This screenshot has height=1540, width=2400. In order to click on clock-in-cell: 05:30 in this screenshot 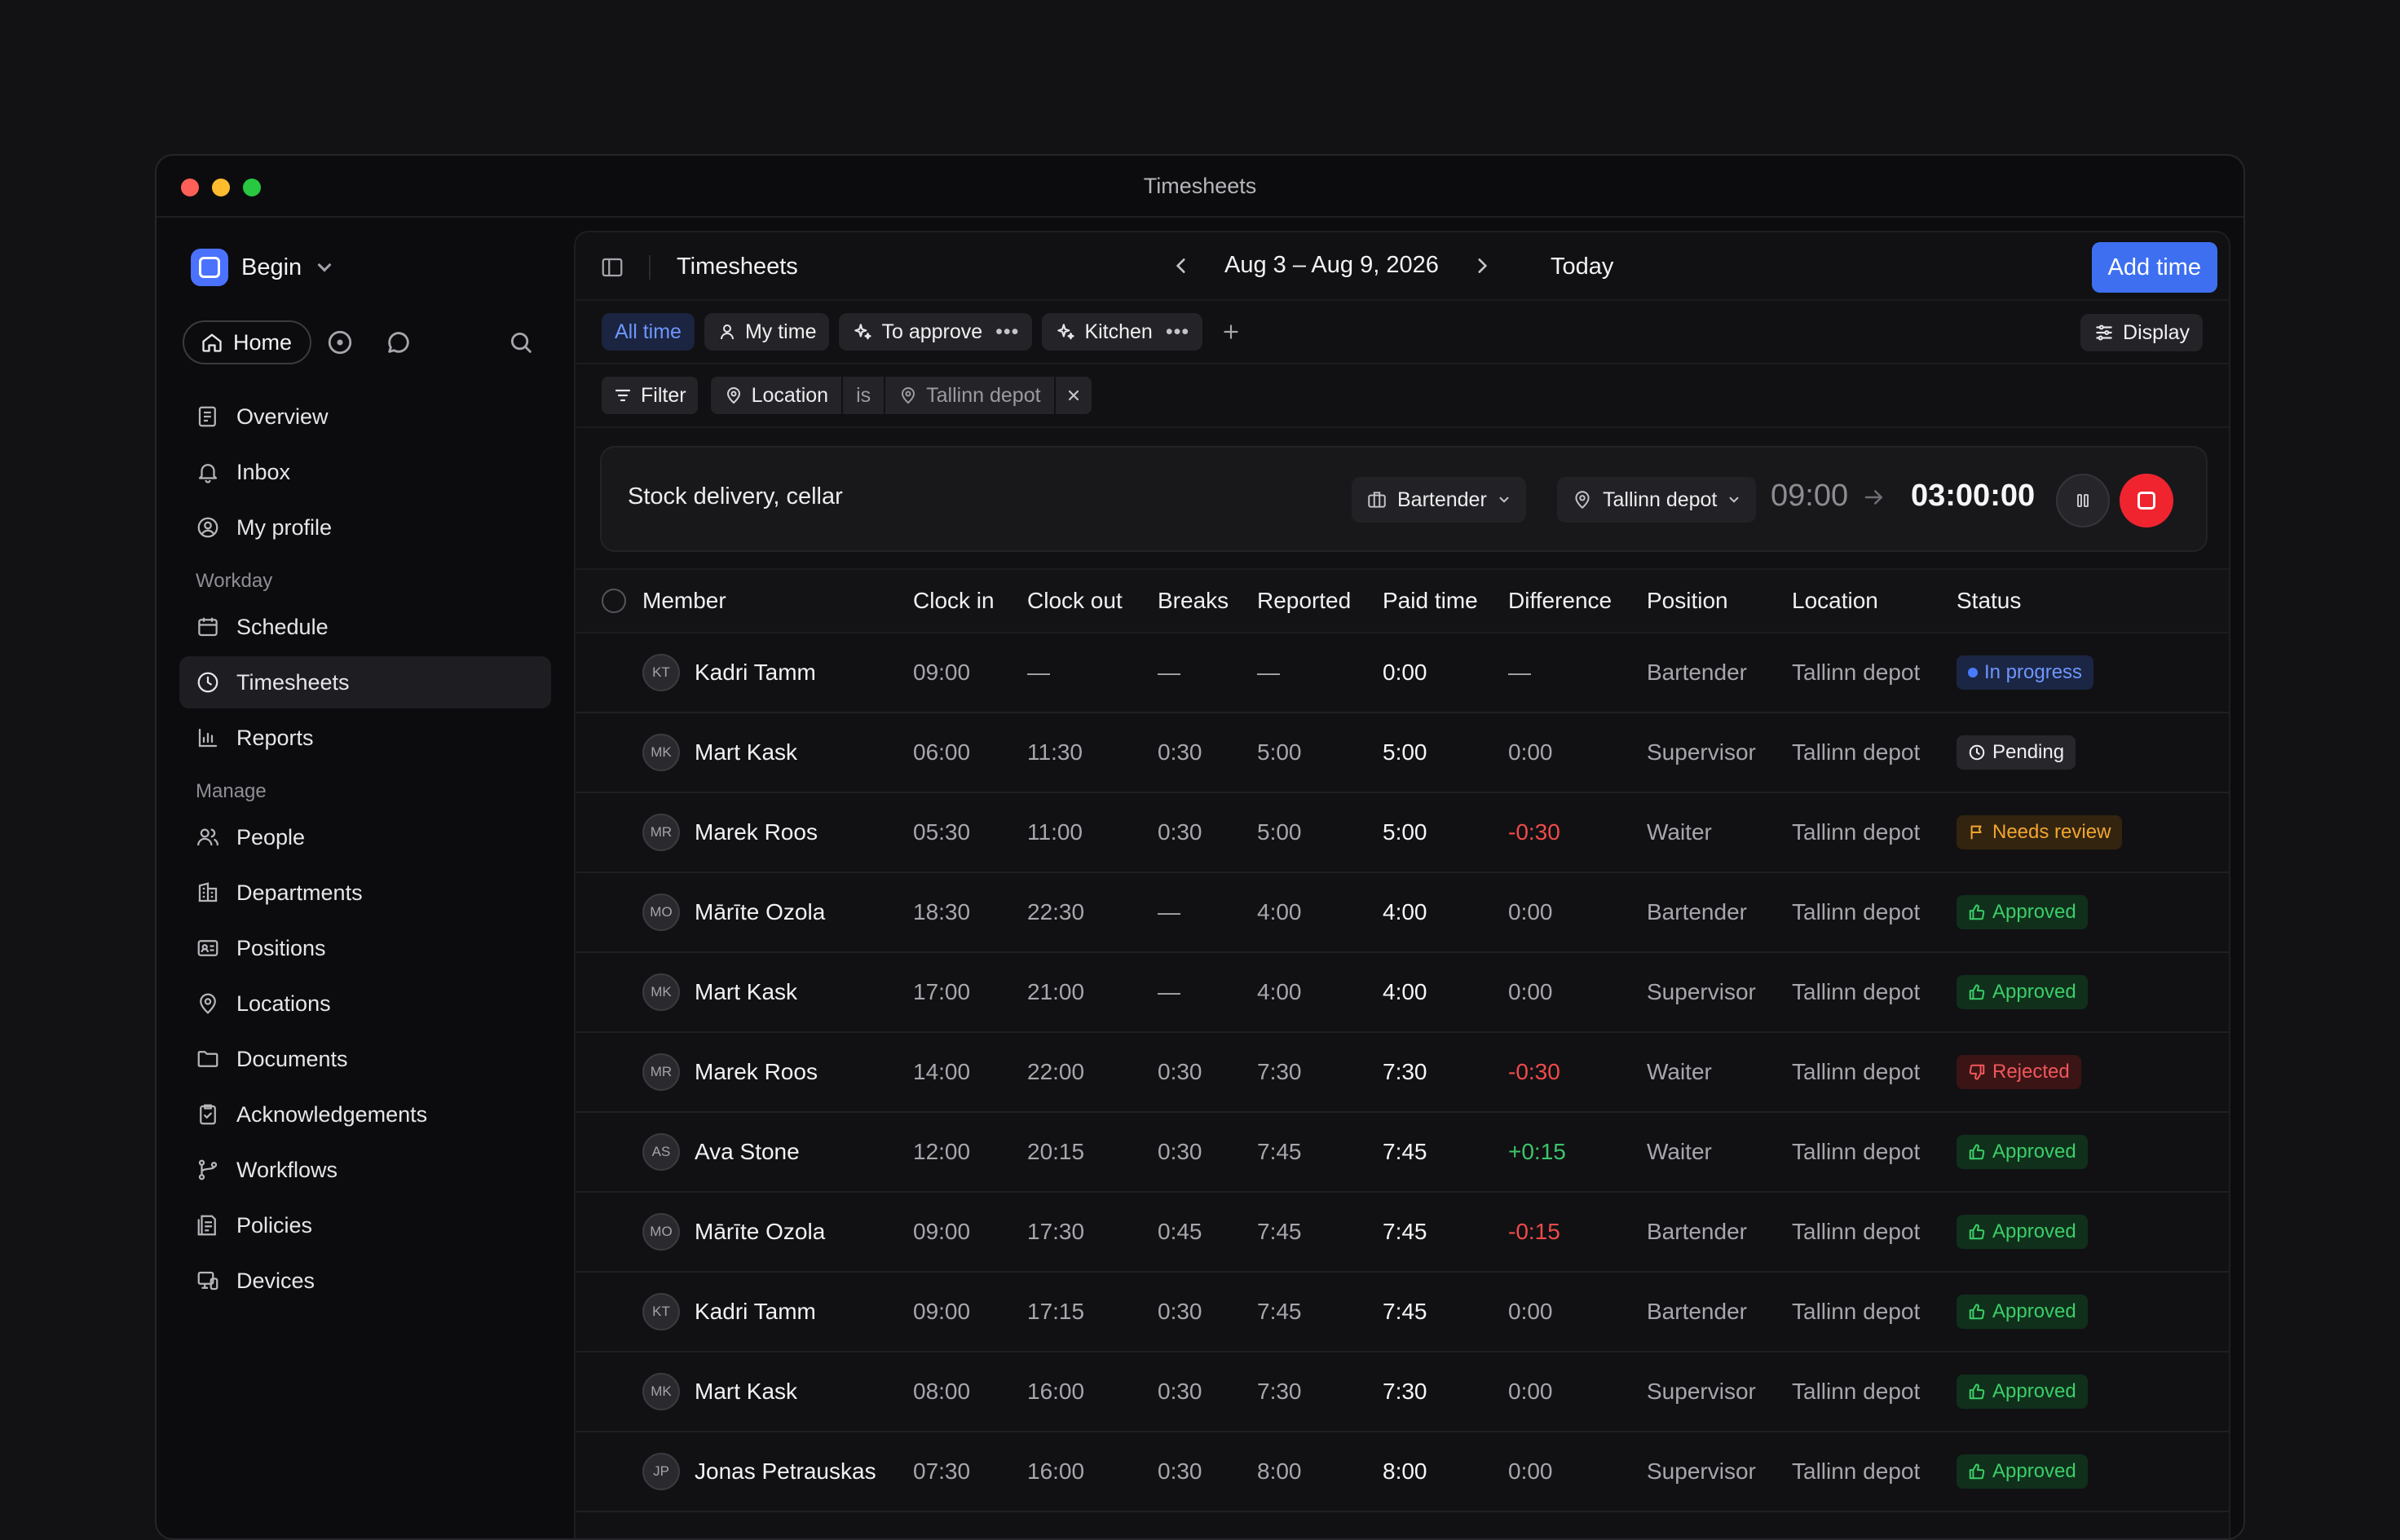, I will do `click(942, 832)`.